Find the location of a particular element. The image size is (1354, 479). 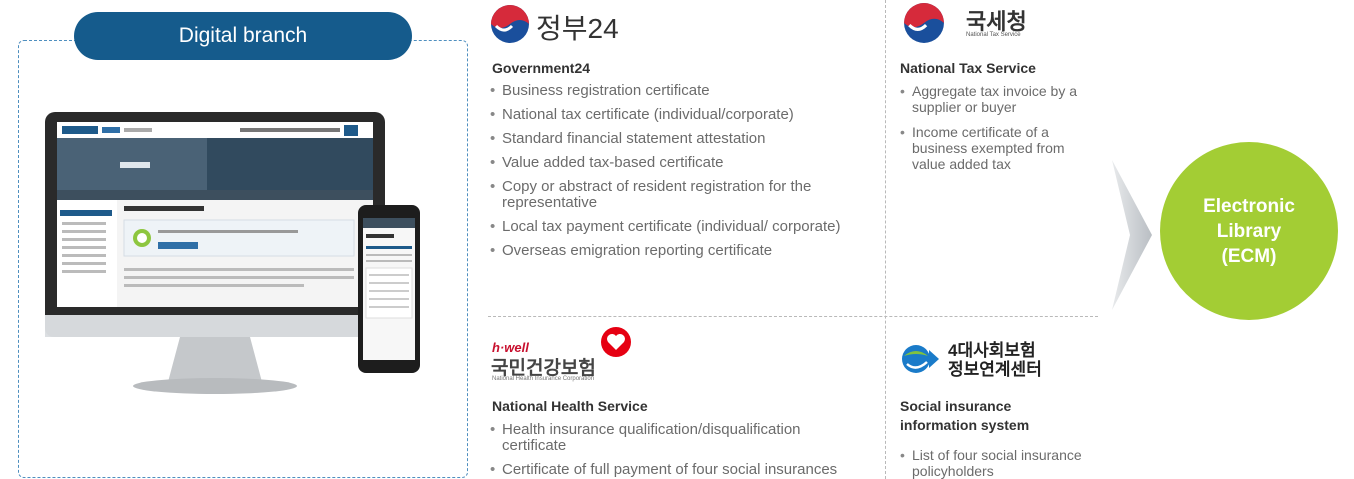

nts-emblem-icon is located at coordinates (924, 23).